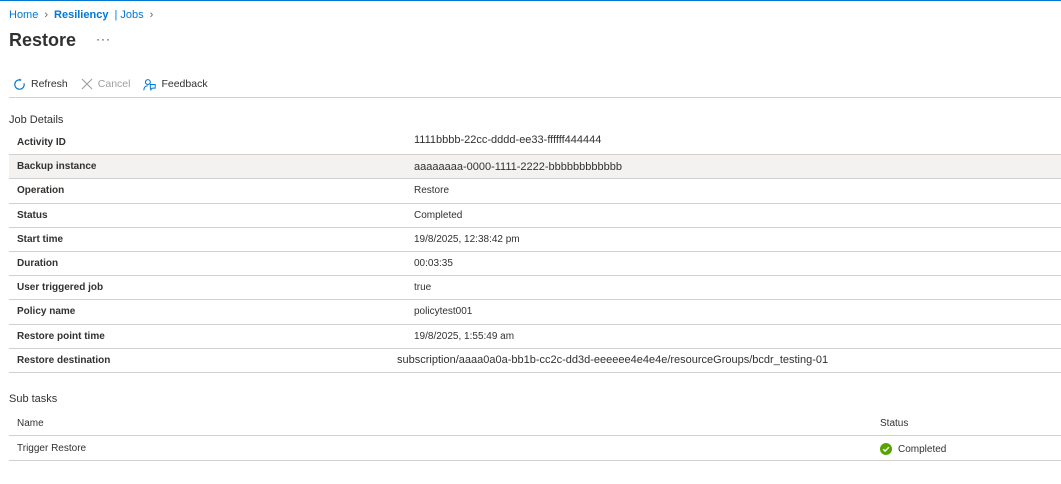 The width and height of the screenshot is (1061, 484). What do you see at coordinates (530, 0) in the screenshot?
I see `top-accent-line` at bounding box center [530, 0].